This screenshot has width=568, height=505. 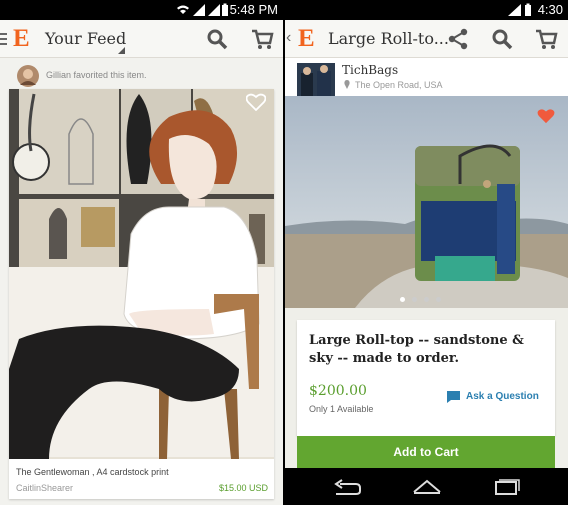 What do you see at coordinates (96, 75) in the screenshot?
I see `activity-text: Gillian favorited this item.` at bounding box center [96, 75].